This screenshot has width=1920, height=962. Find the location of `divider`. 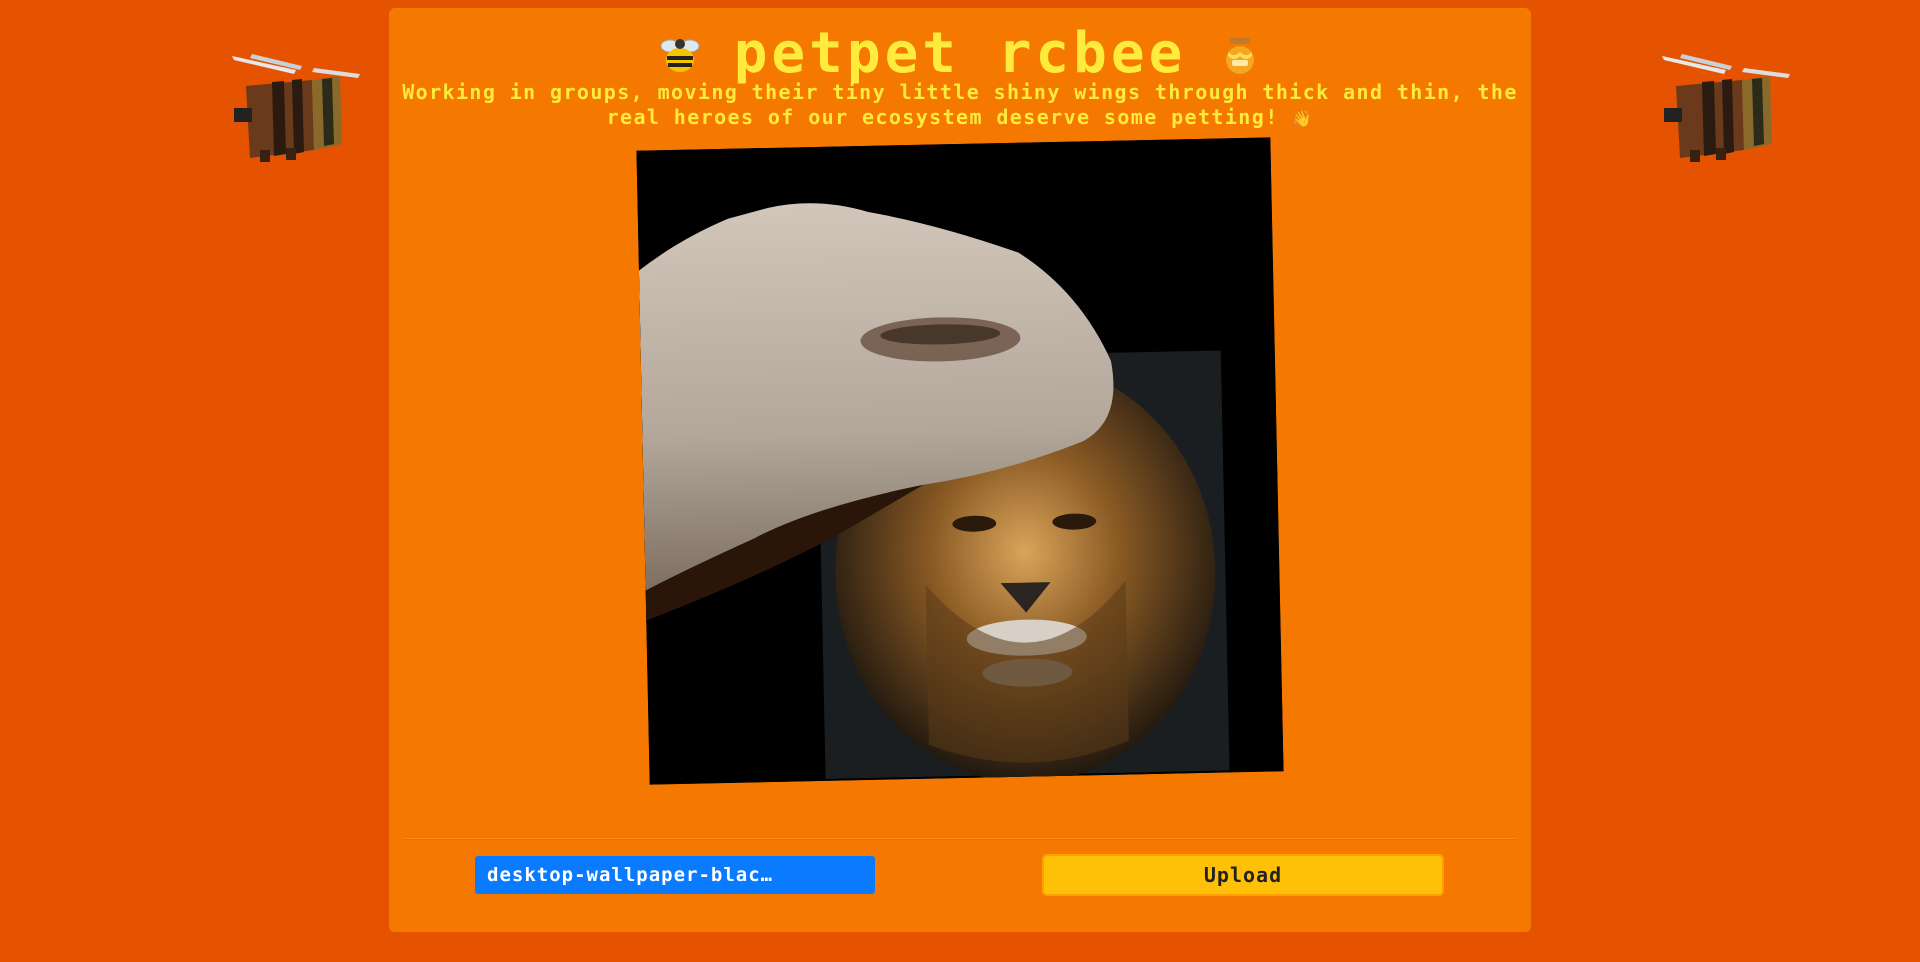

divider is located at coordinates (960, 839).